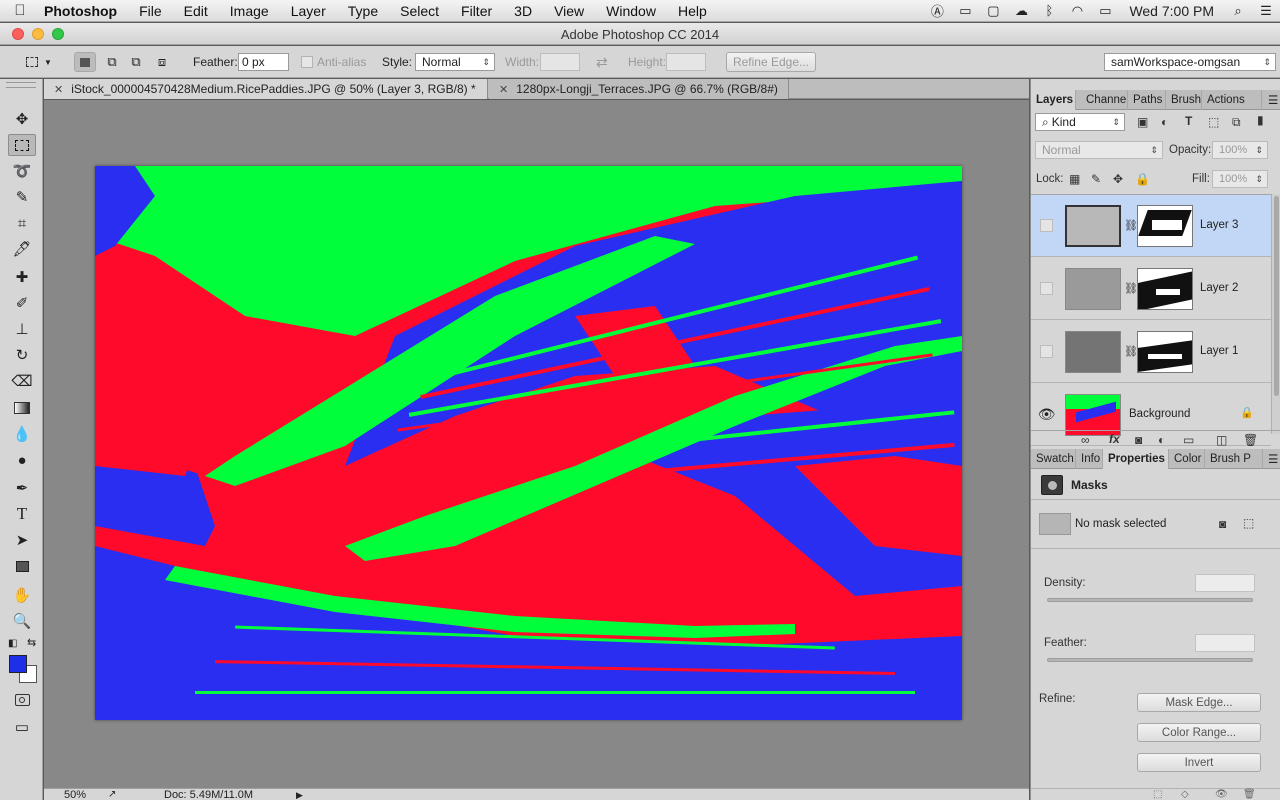 Image resolution: width=1280 pixels, height=800 pixels. I want to click on opacity-input: 100%, so click(1240, 150).